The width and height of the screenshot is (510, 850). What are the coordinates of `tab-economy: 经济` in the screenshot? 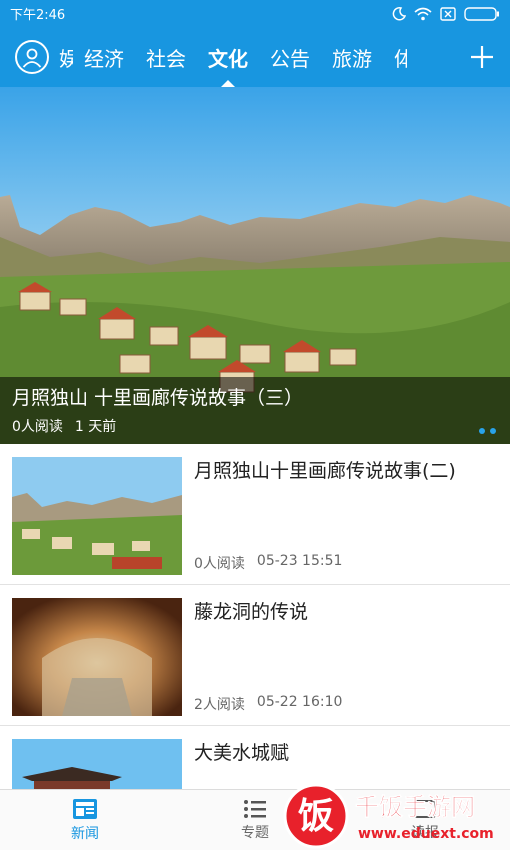 It's located at (104, 57).